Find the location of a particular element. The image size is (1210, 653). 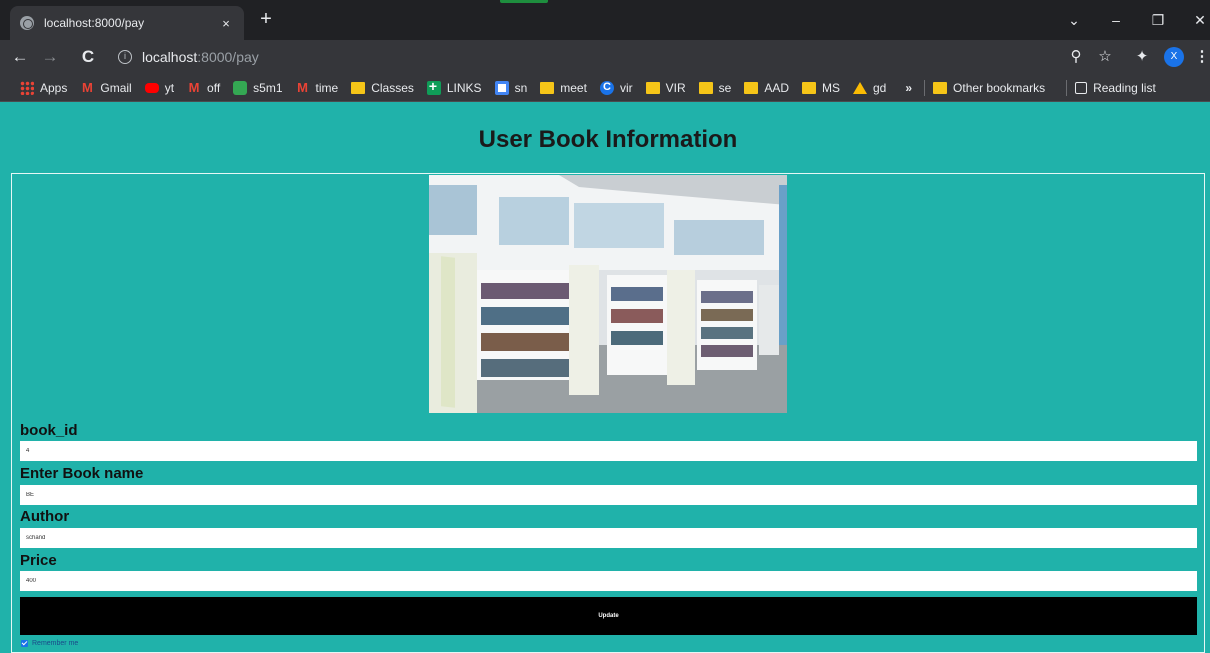

bookmark-ms: MS is located at coordinates (821, 88).